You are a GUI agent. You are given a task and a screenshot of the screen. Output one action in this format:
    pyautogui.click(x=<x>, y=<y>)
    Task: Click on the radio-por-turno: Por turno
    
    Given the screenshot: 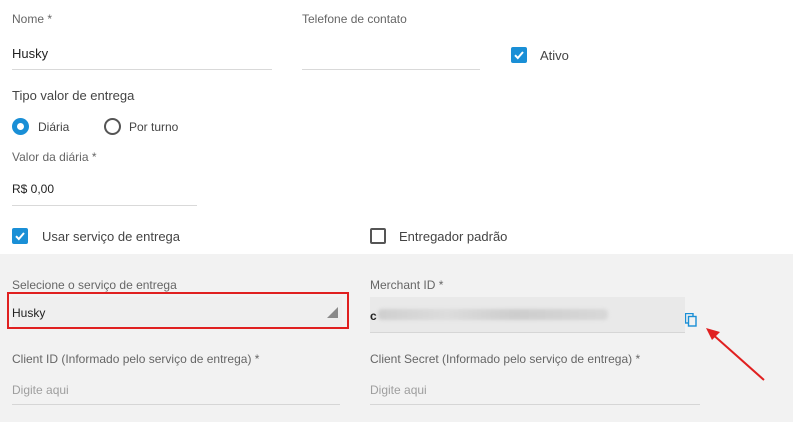 What is the action you would take?
    pyautogui.click(x=141, y=126)
    